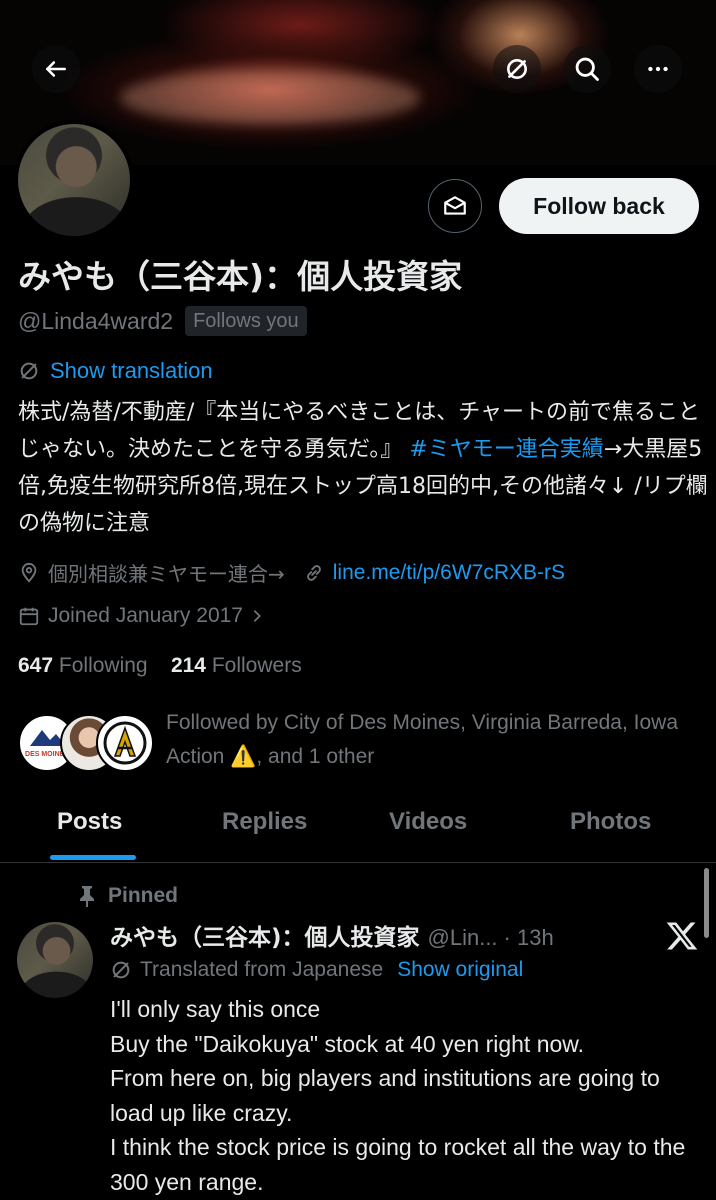 The width and height of the screenshot is (716, 1200). I want to click on user-handle: @Linda4ward2, so click(96, 320).